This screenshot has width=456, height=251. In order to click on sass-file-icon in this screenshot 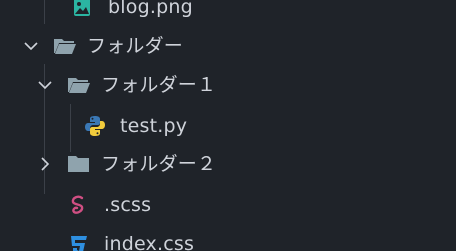, I will do `click(79, 205)`.